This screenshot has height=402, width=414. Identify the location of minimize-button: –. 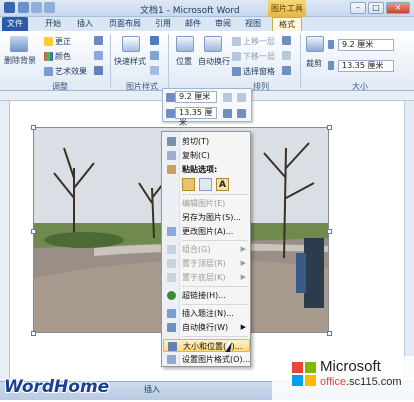
(358, 8).